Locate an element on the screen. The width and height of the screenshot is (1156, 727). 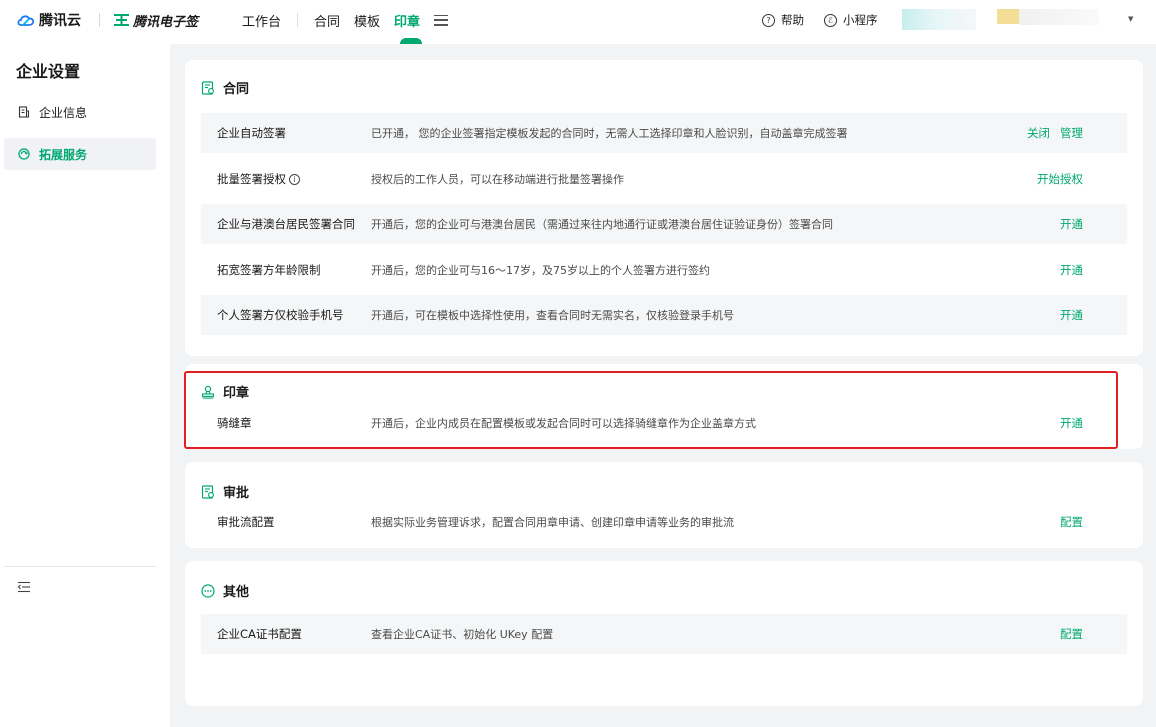
service-description: 查看企业CA证书、初始化 UKey 配置 is located at coordinates (462, 634).